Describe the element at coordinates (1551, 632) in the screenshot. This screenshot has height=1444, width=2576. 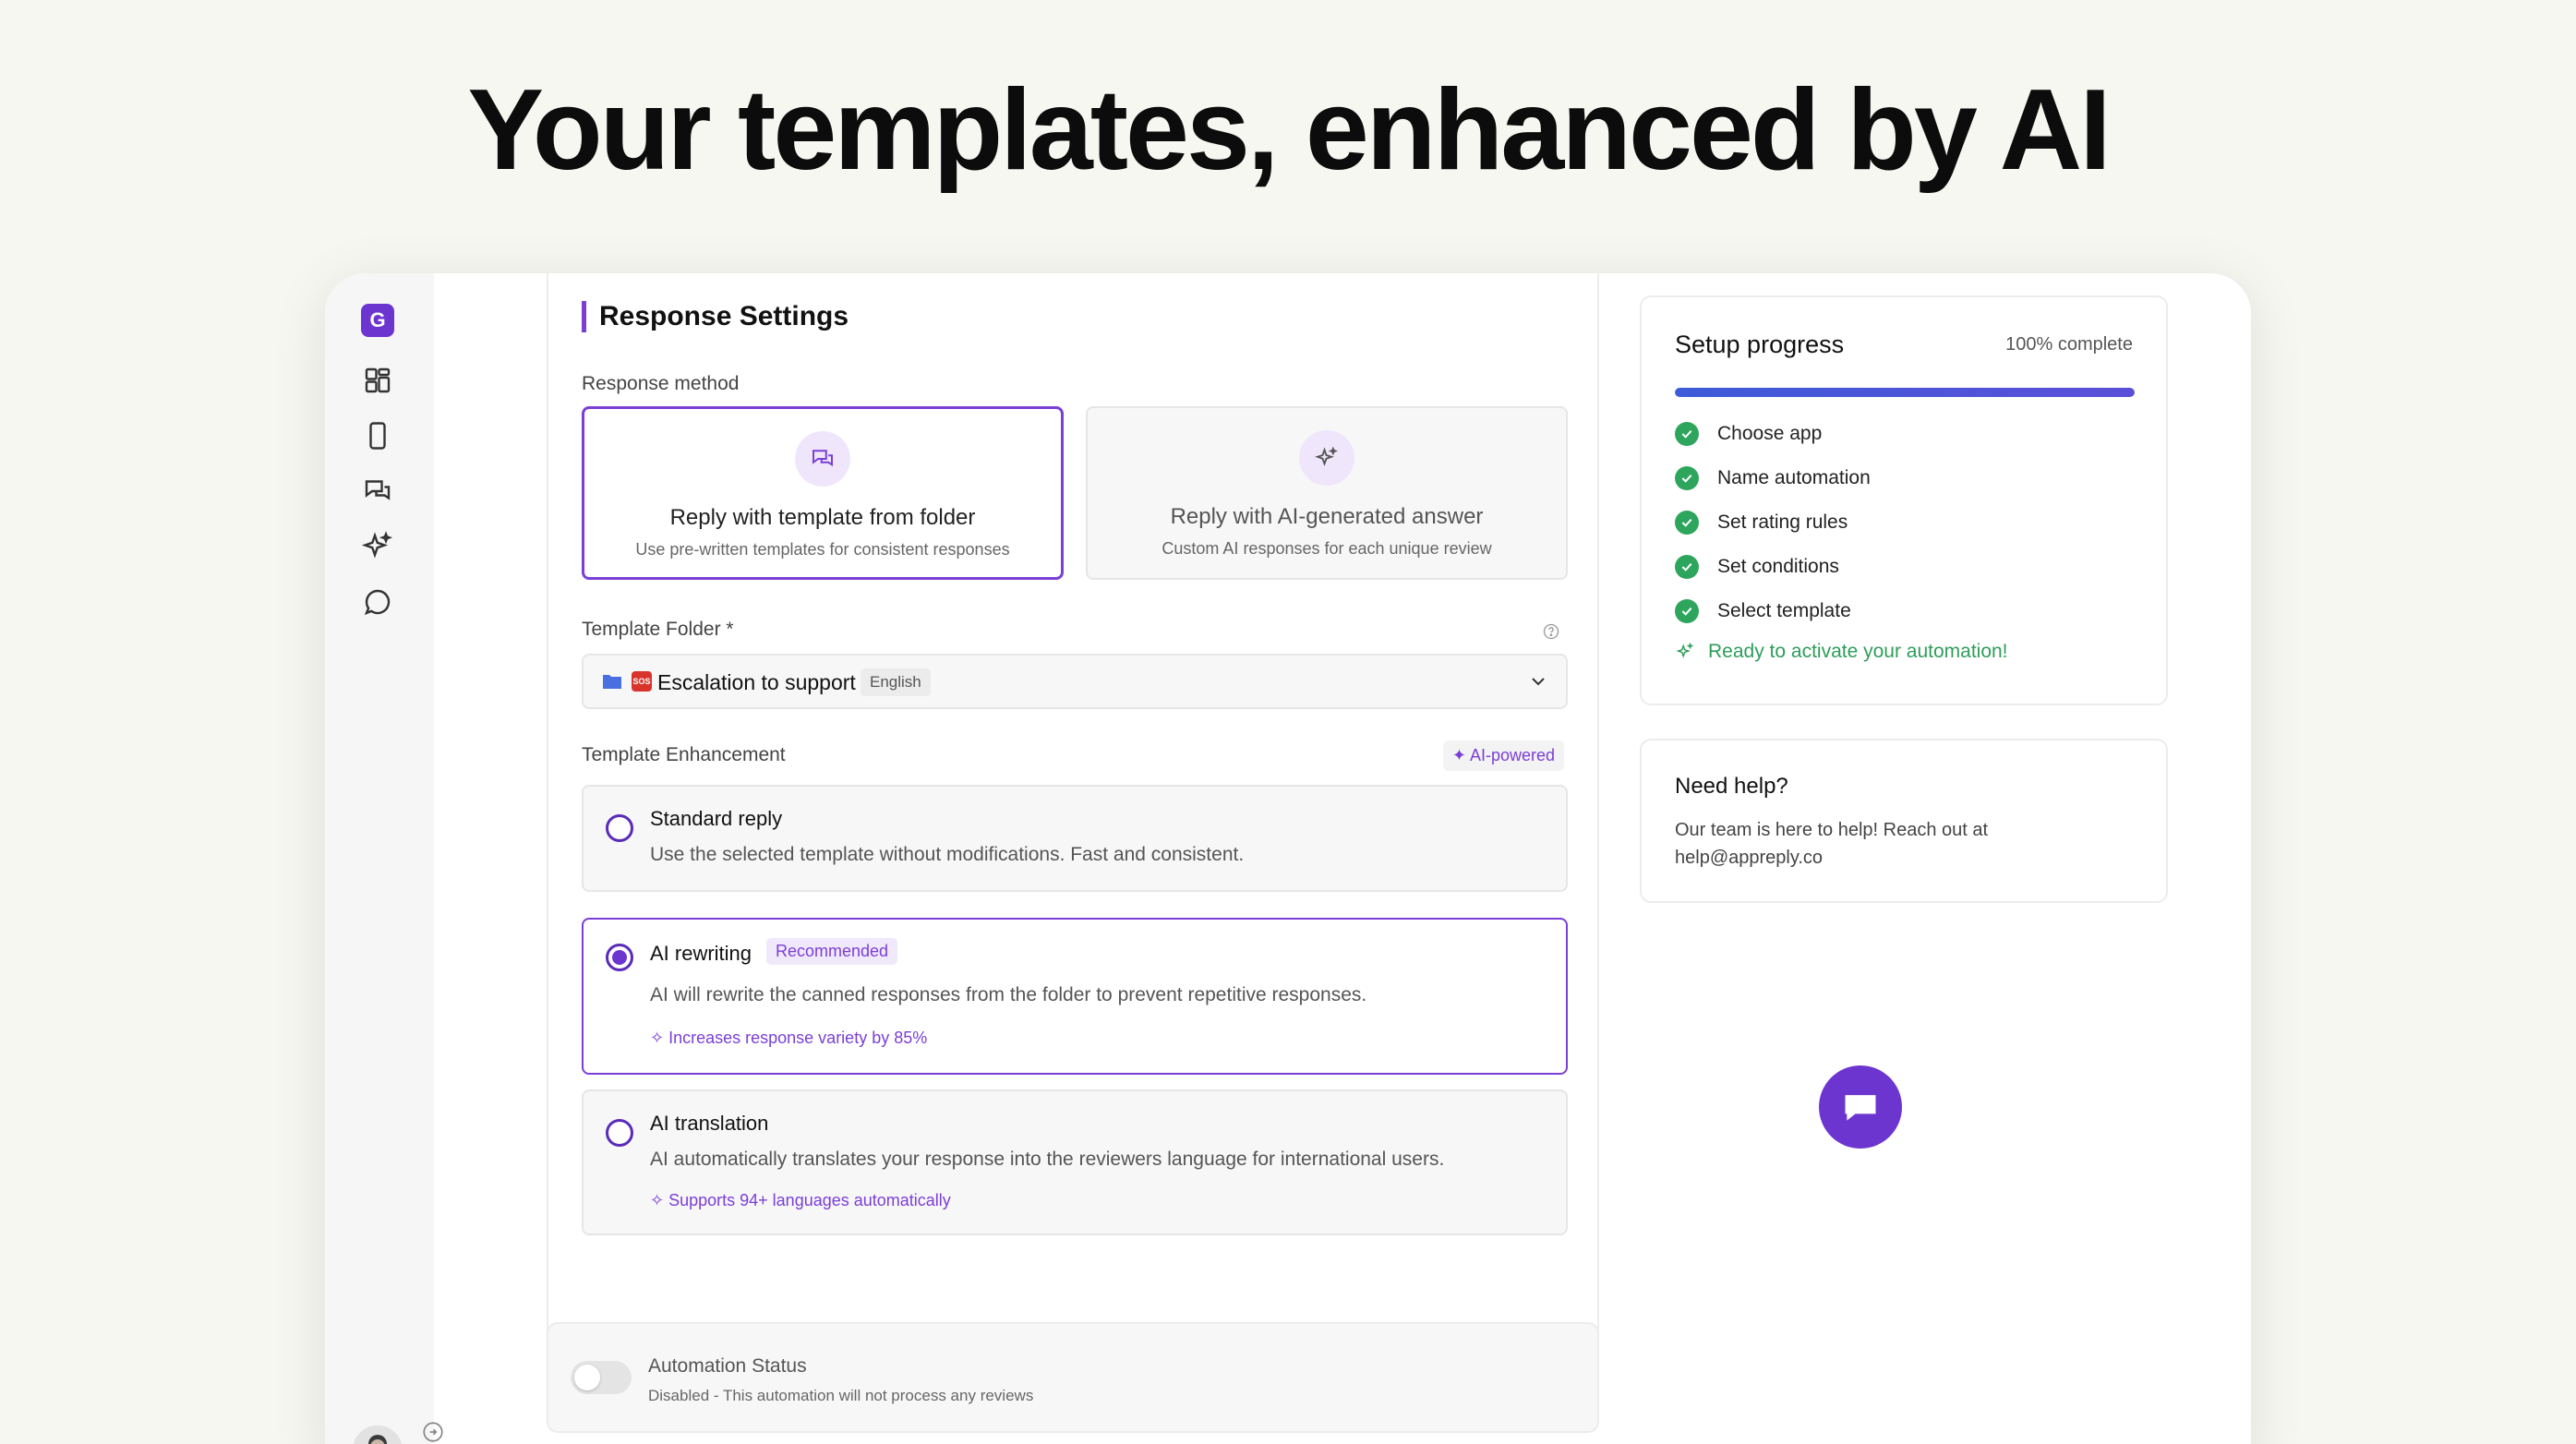
I see `help-circle-icon` at that location.